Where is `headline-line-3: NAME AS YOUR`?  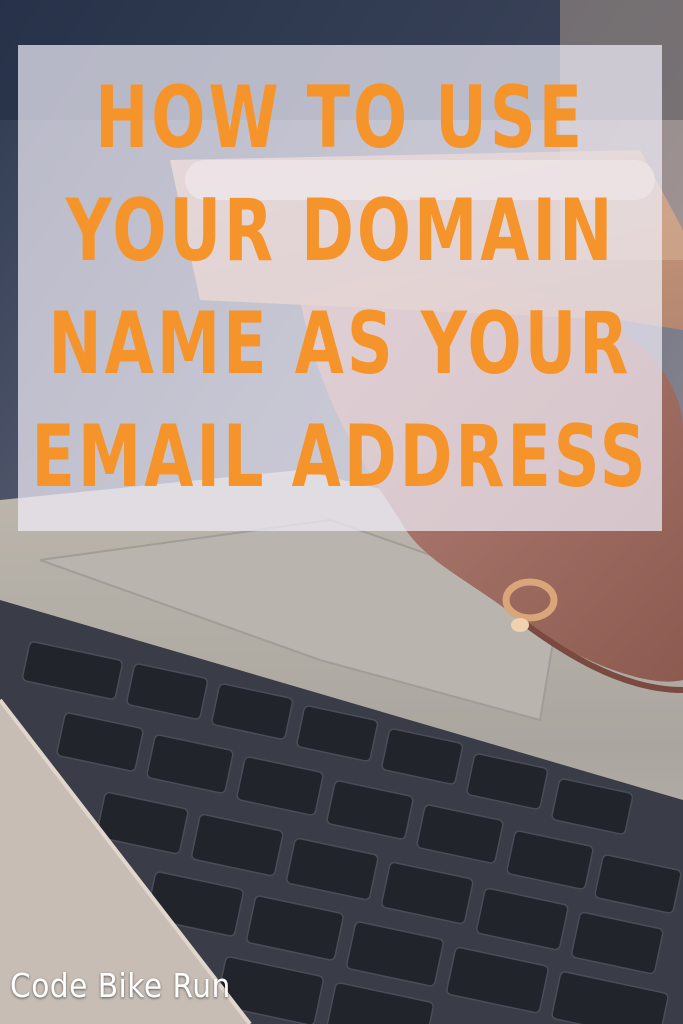 headline-line-3: NAME AS YOUR is located at coordinates (340, 344).